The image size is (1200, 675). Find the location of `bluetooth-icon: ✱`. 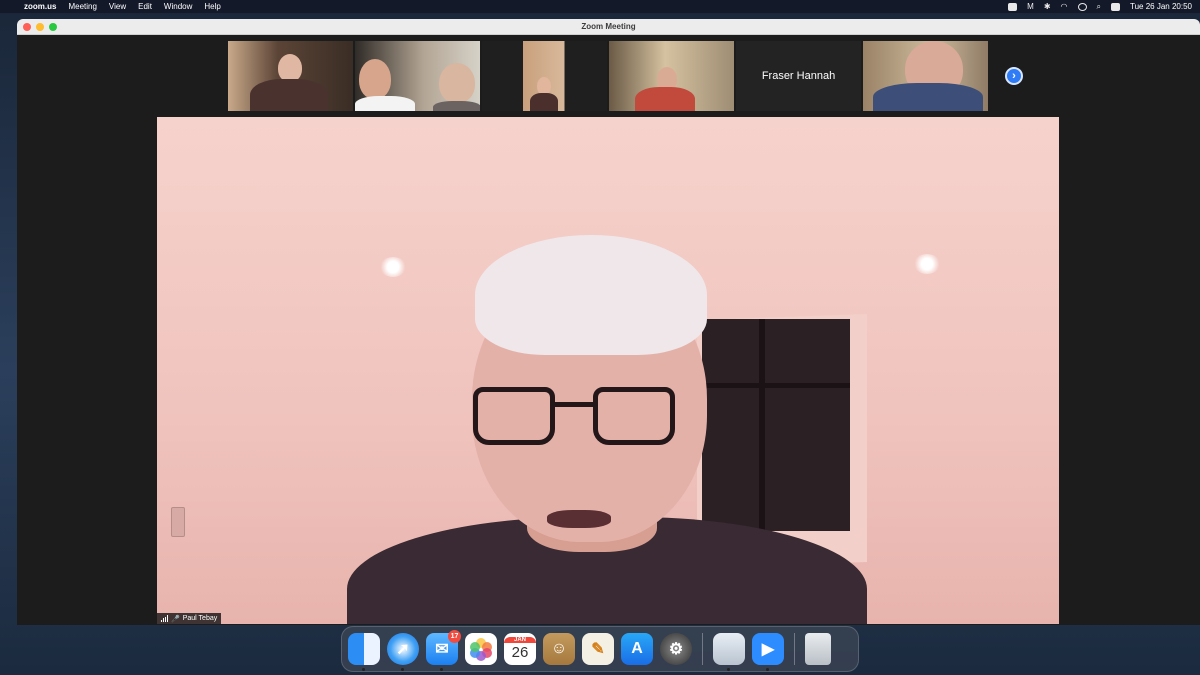

bluetooth-icon: ✱ is located at coordinates (1047, 6).